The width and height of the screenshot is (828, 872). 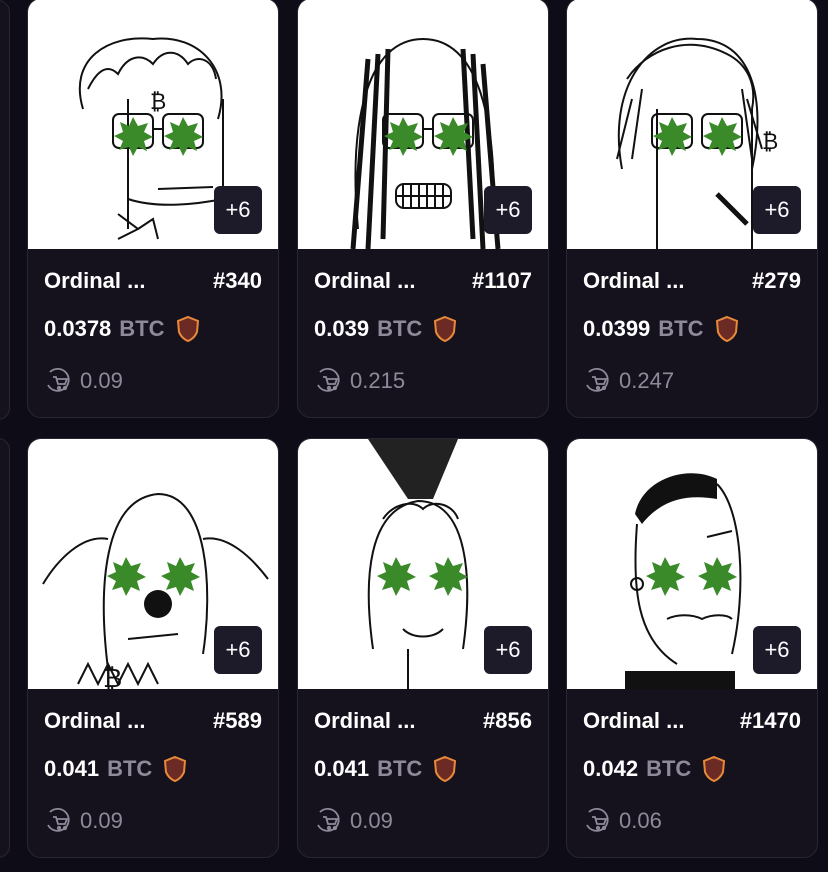 What do you see at coordinates (617, 328) in the screenshot?
I see `nft-price: 0.0399` at bounding box center [617, 328].